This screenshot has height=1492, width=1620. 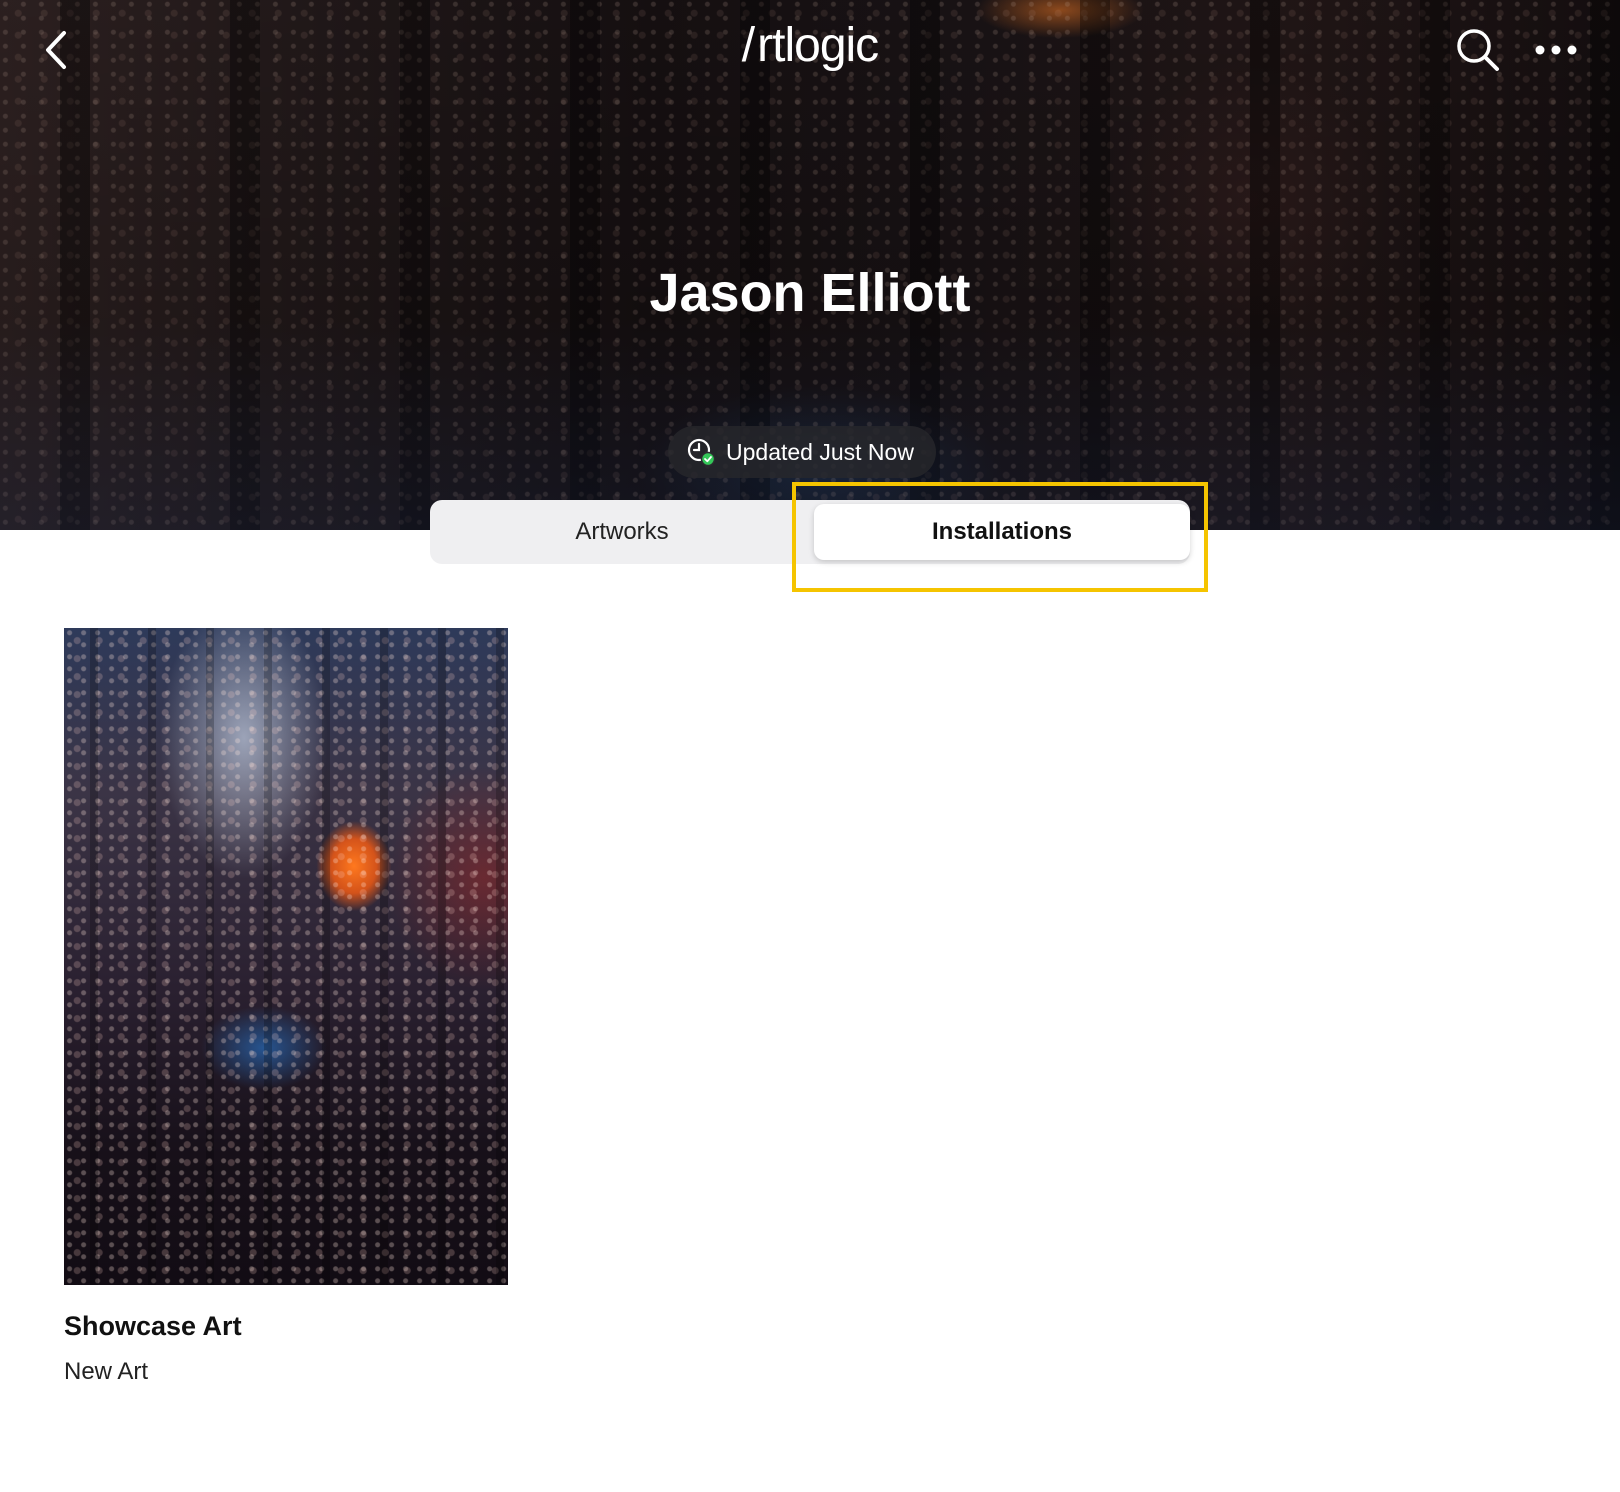 I want to click on artlogic-logo: / rtlogic, so click(x=810, y=45).